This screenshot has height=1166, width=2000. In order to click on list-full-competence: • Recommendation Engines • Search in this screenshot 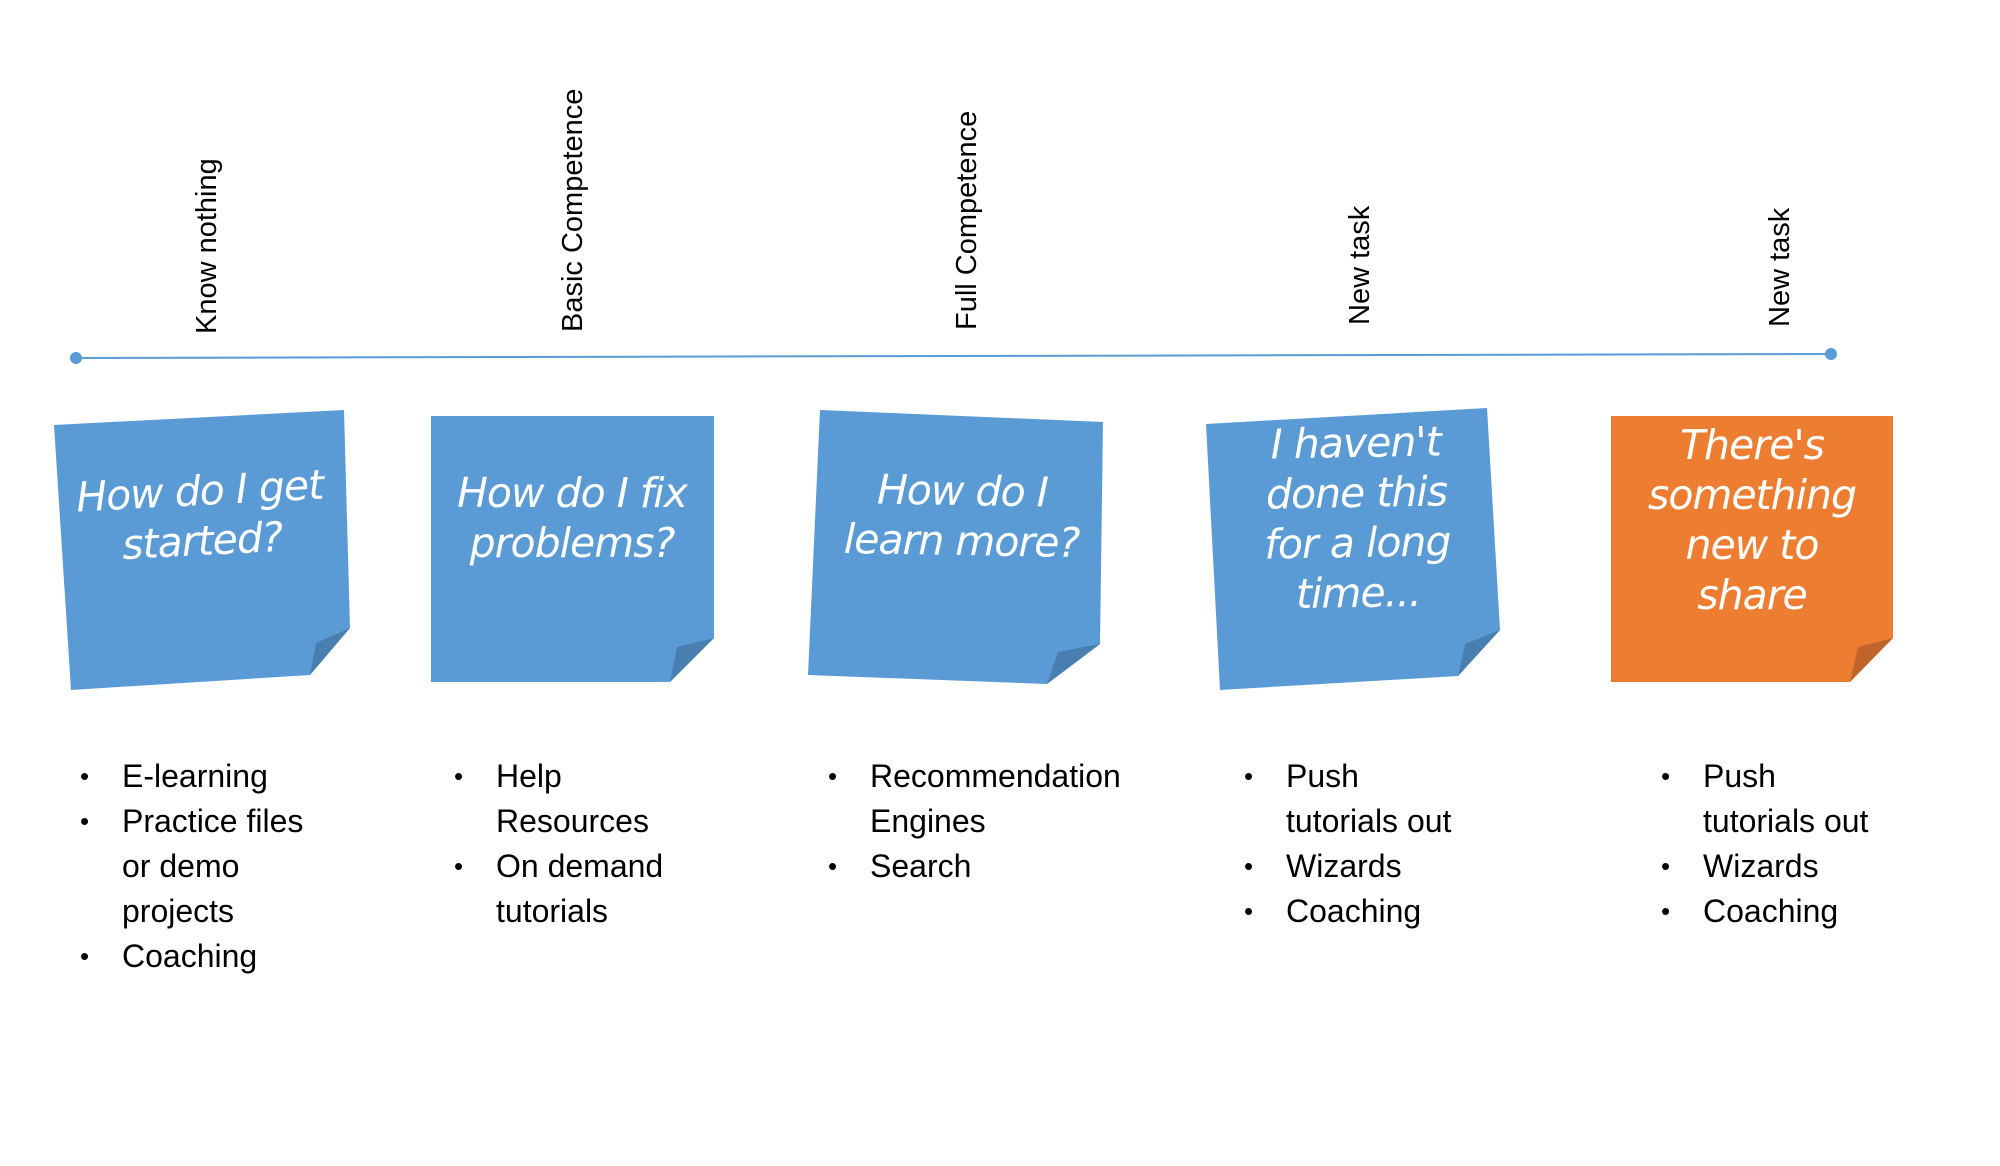, I will do `click(1008, 821)`.